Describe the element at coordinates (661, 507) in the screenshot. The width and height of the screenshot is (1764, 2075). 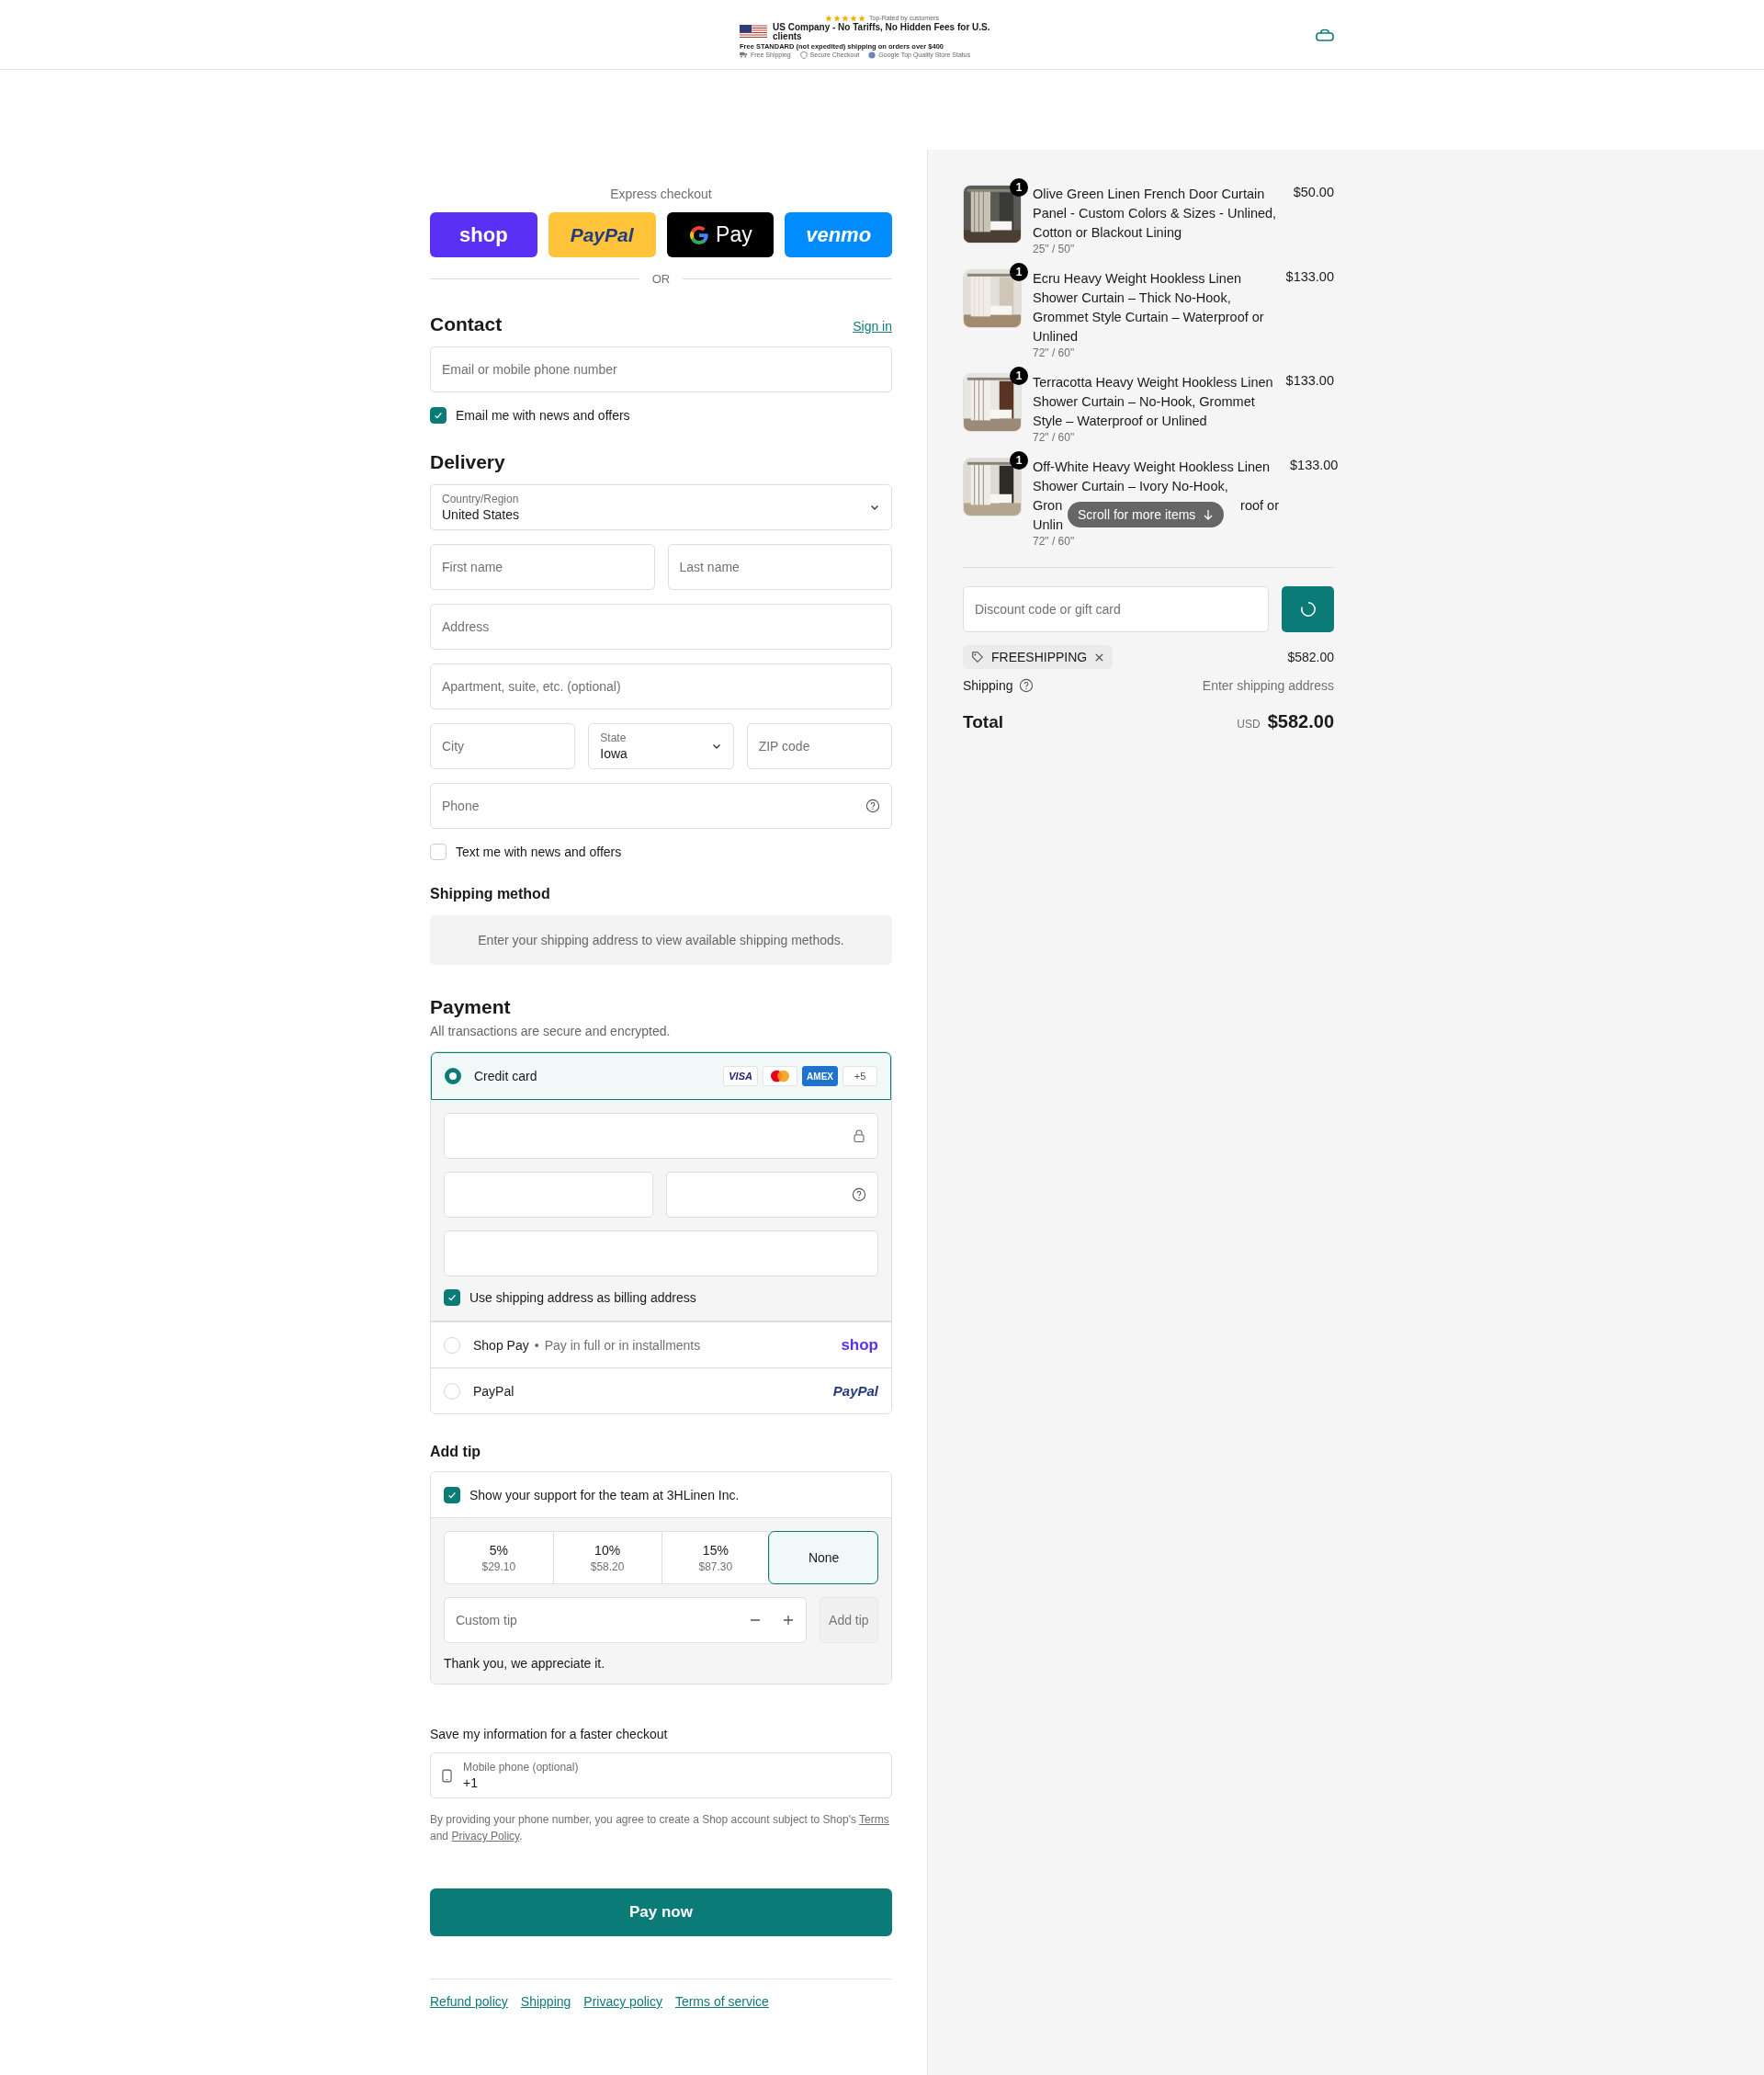
I see `country-select: Country/Region United States` at that location.